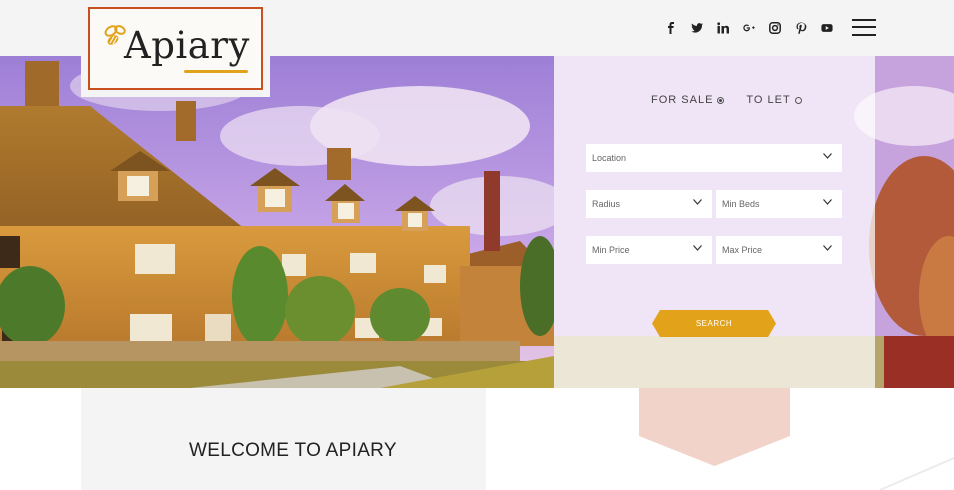  What do you see at coordinates (714, 158) in the screenshot?
I see `location-select: Location` at bounding box center [714, 158].